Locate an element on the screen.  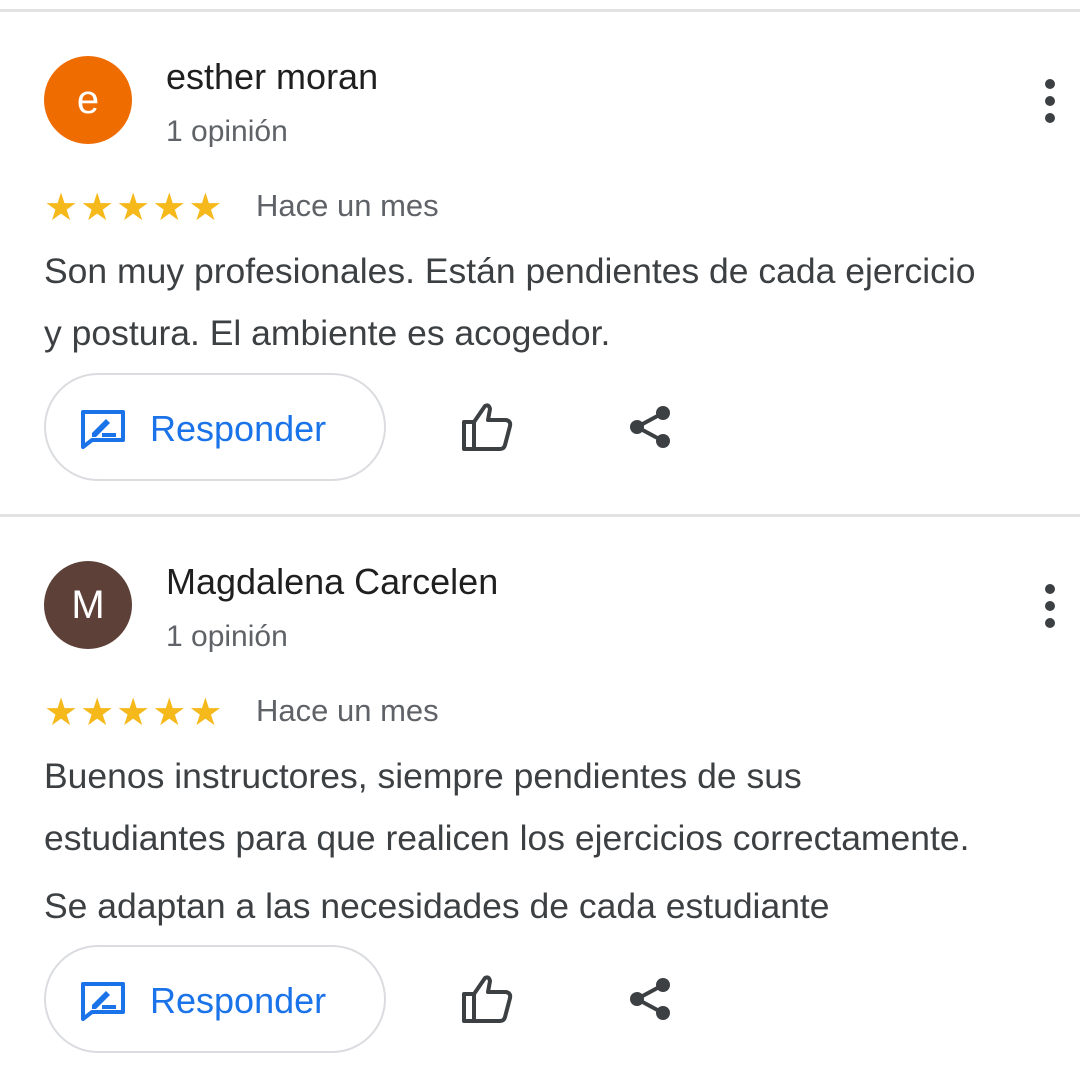
author-name: Magdalena Carcelen is located at coordinates (332, 582).